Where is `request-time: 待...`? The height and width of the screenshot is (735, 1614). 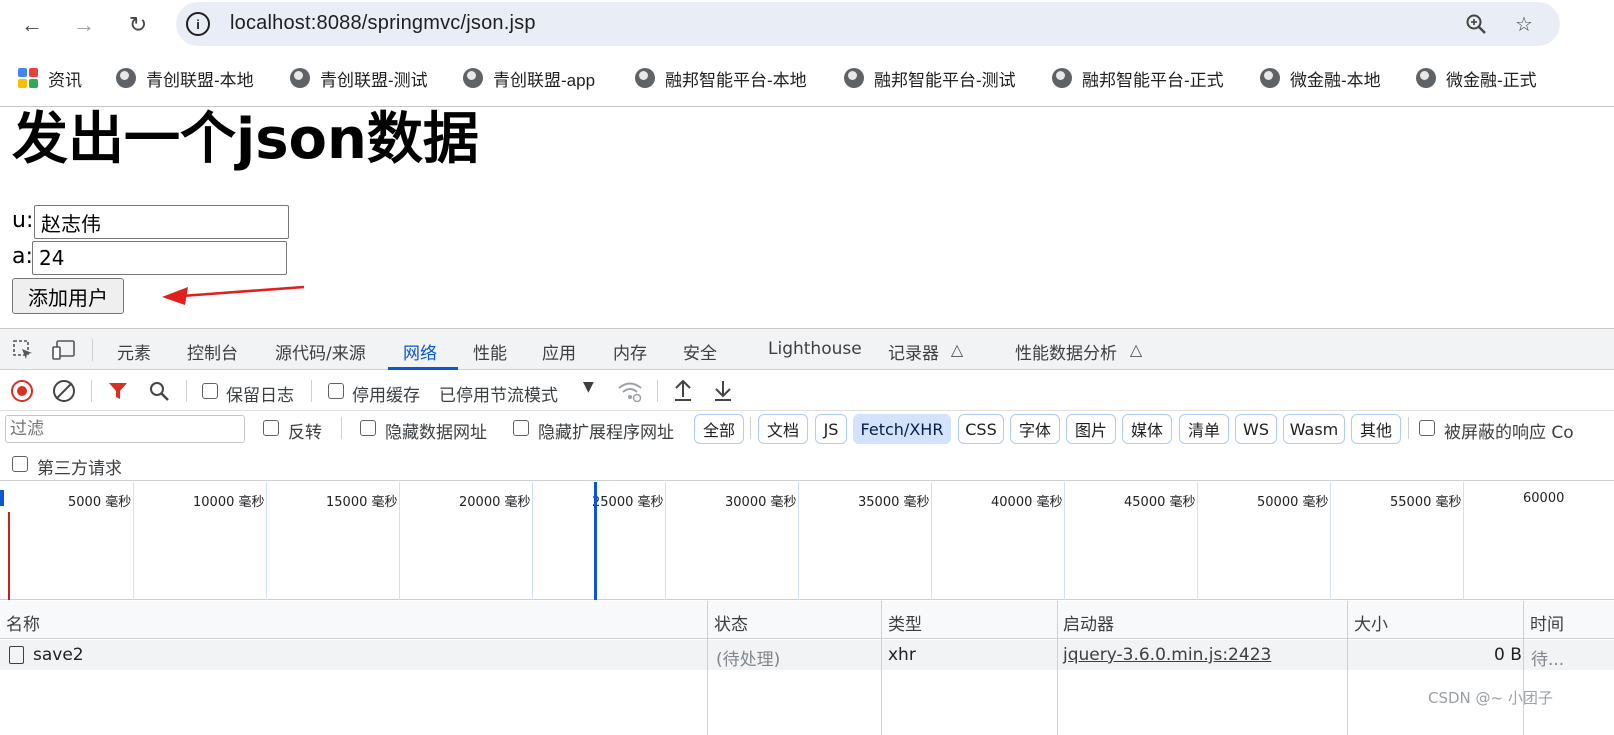 request-time: 待... is located at coordinates (1548, 660).